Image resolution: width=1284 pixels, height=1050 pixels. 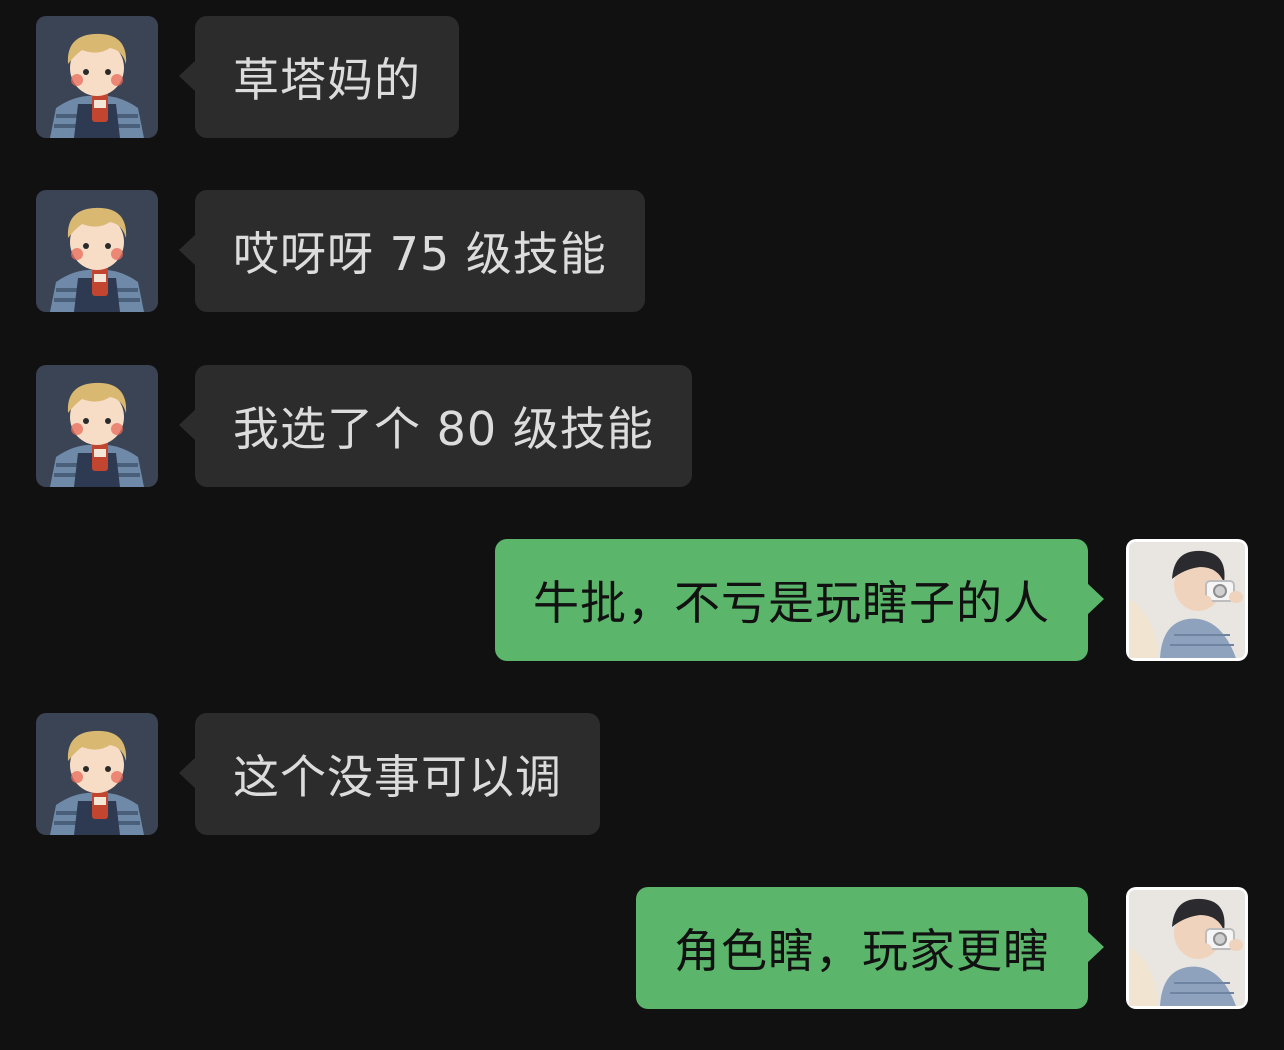 I want to click on message-row-incoming: 草塔妈的, so click(x=642, y=78).